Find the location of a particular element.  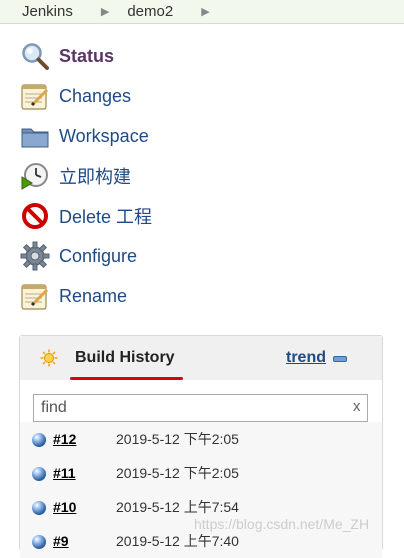

build-row: #10 2019-5-12 上午7:54 is located at coordinates (201, 507).